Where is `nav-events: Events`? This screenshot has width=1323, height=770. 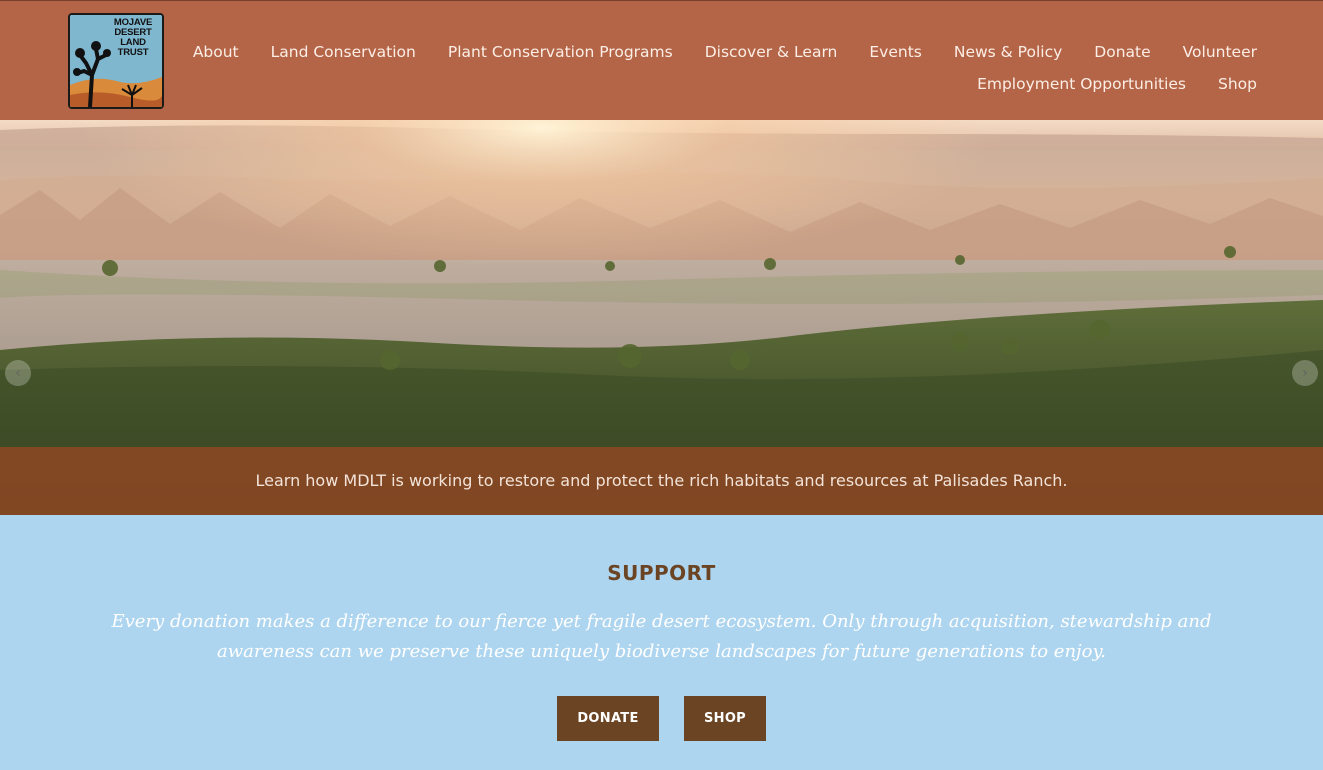
nav-events: Events is located at coordinates (879, 52).